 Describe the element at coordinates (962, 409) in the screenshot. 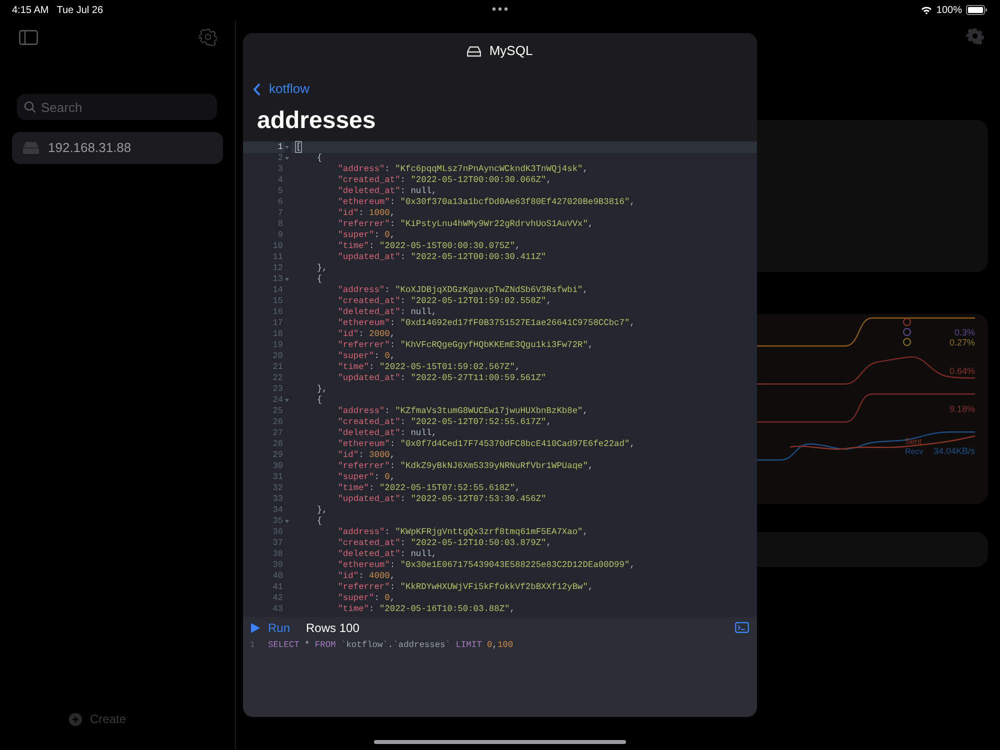

I see `usage-value: 9.18%` at that location.